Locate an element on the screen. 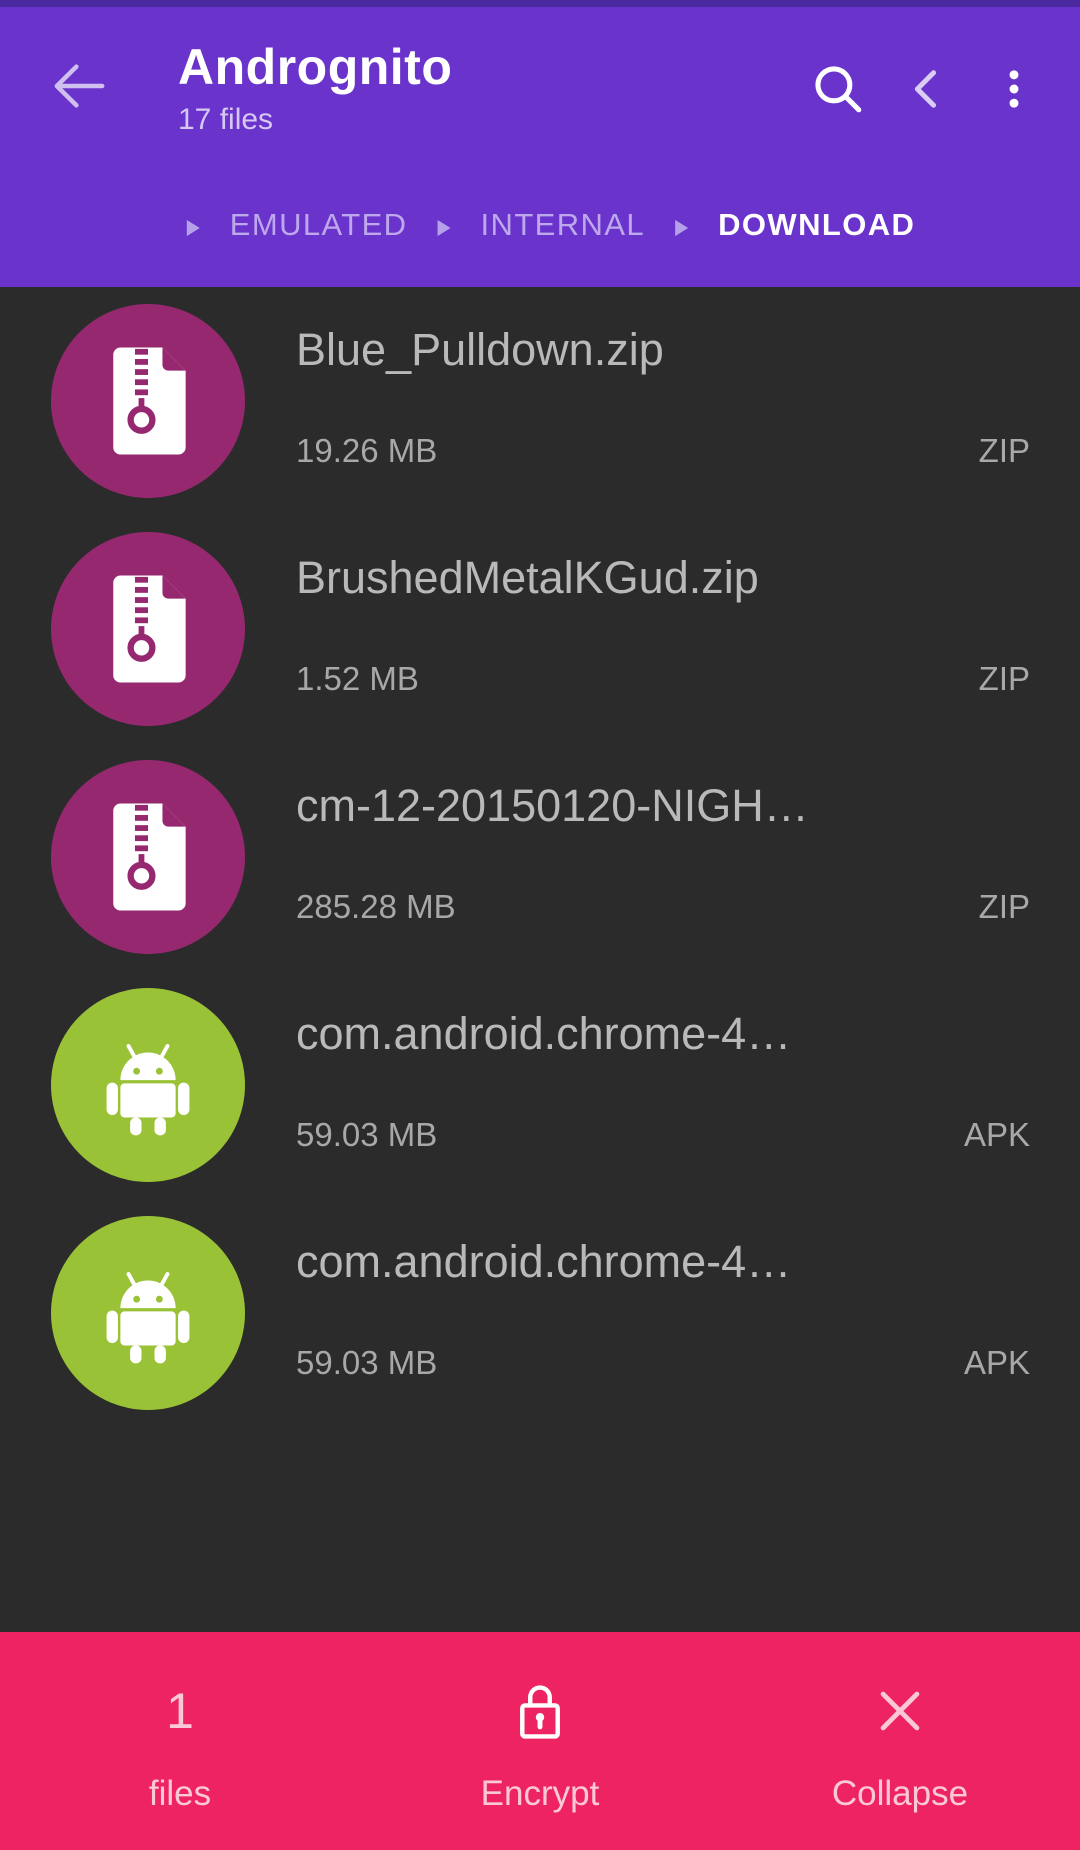 The height and width of the screenshot is (1850, 1080). encrypt-button: Encrypt is located at coordinates (540, 1741).